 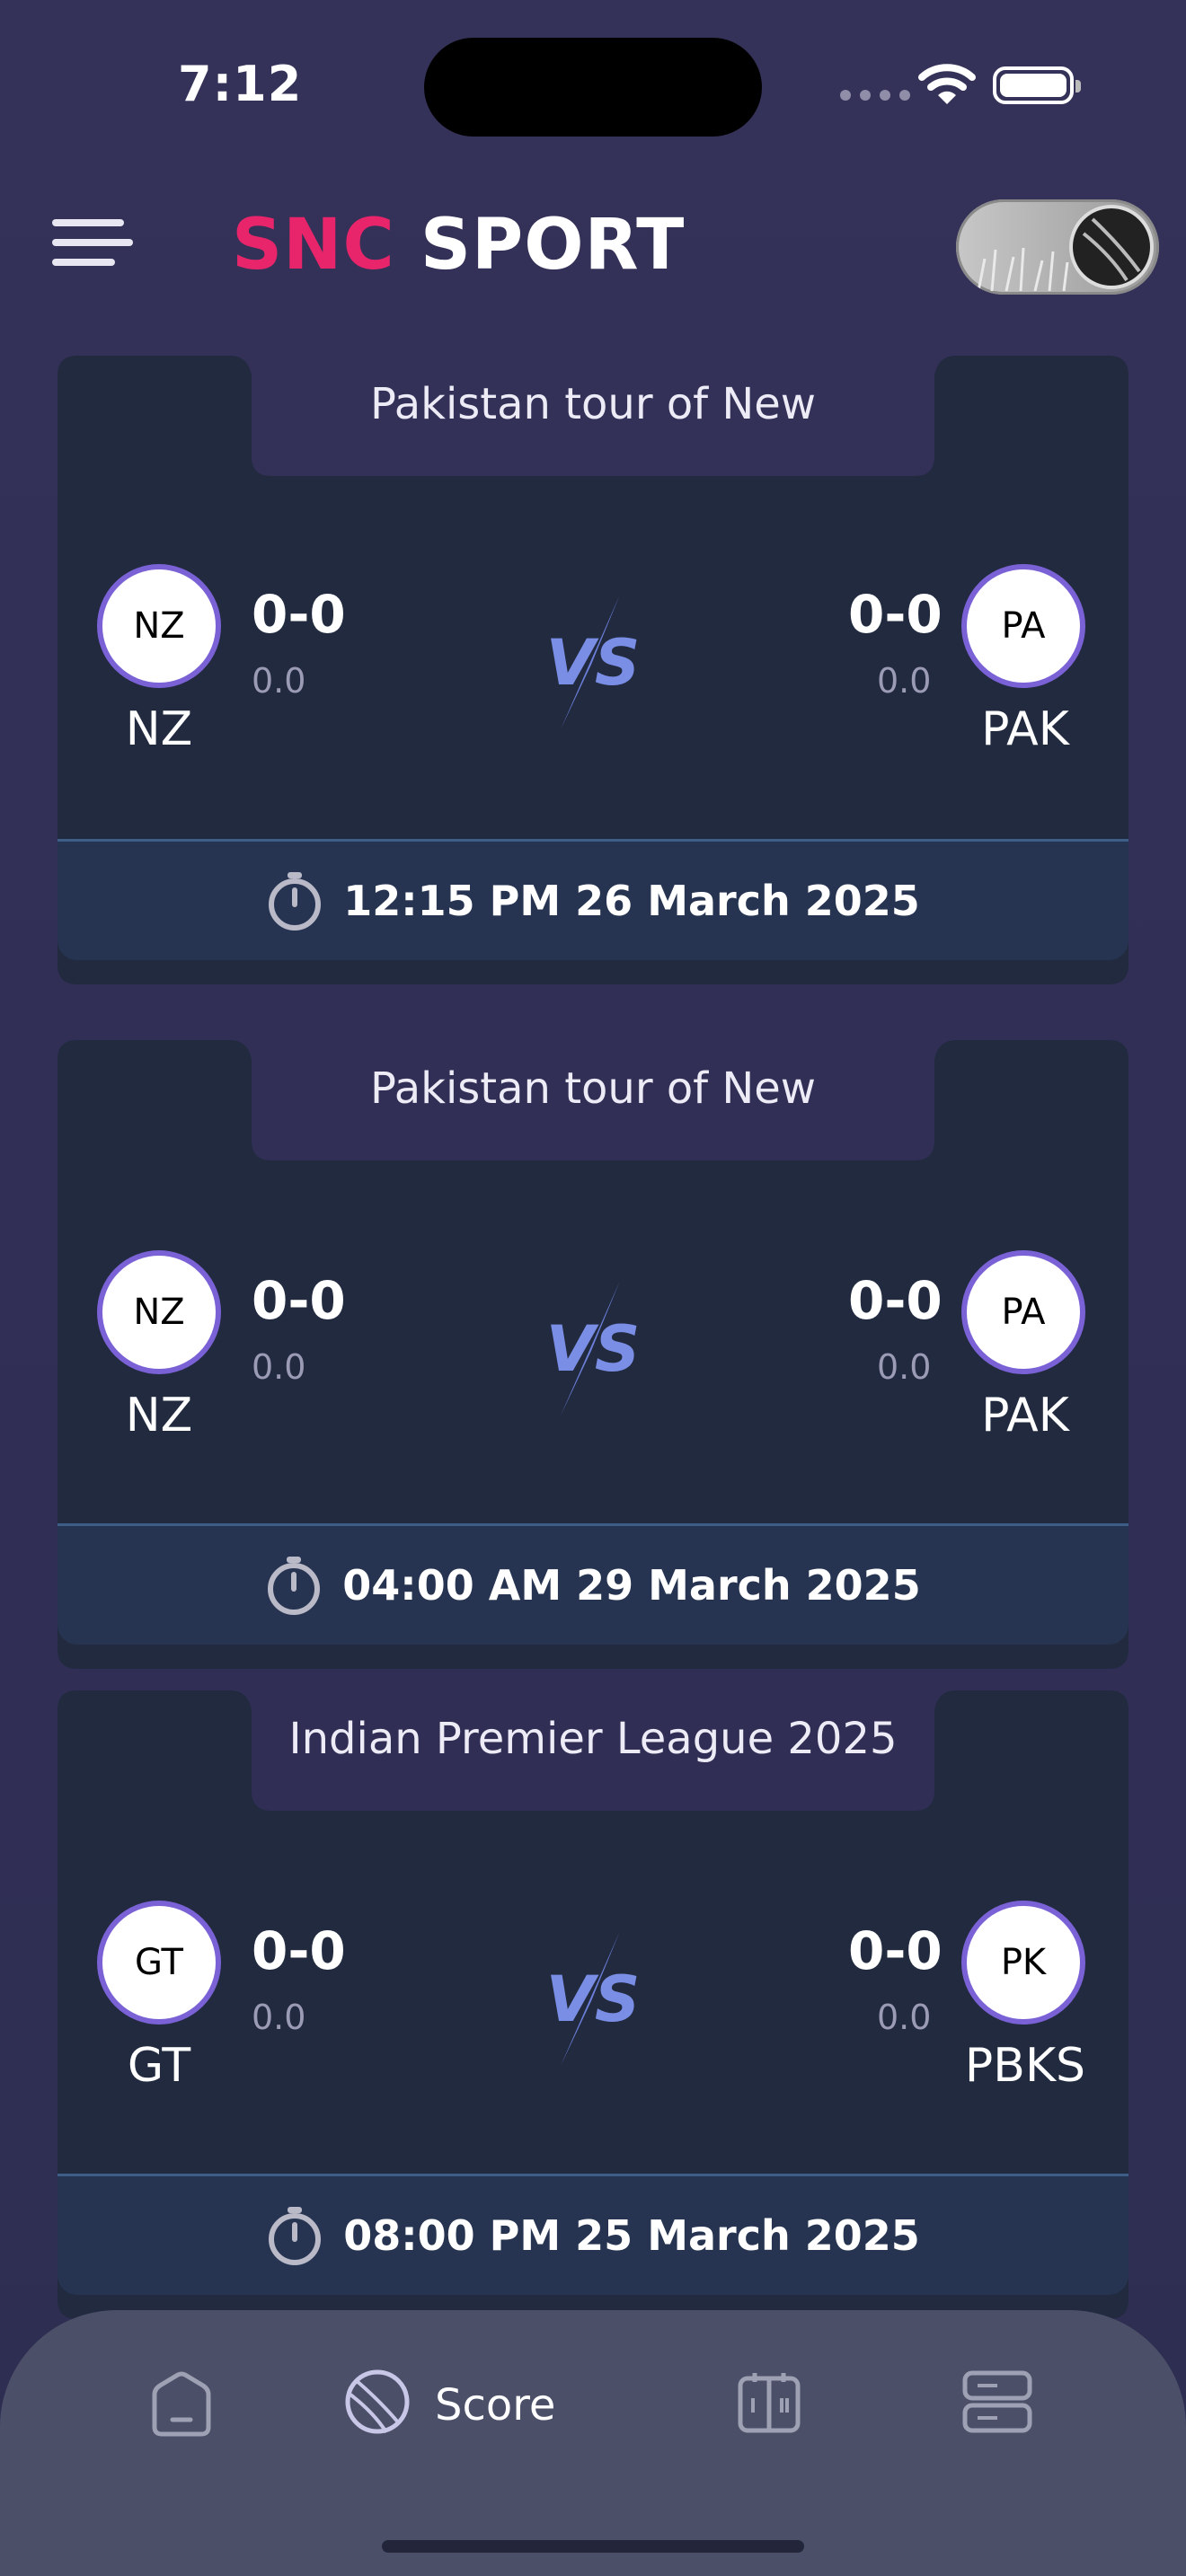 I want to click on team1-logo: GT, so click(x=159, y=1963).